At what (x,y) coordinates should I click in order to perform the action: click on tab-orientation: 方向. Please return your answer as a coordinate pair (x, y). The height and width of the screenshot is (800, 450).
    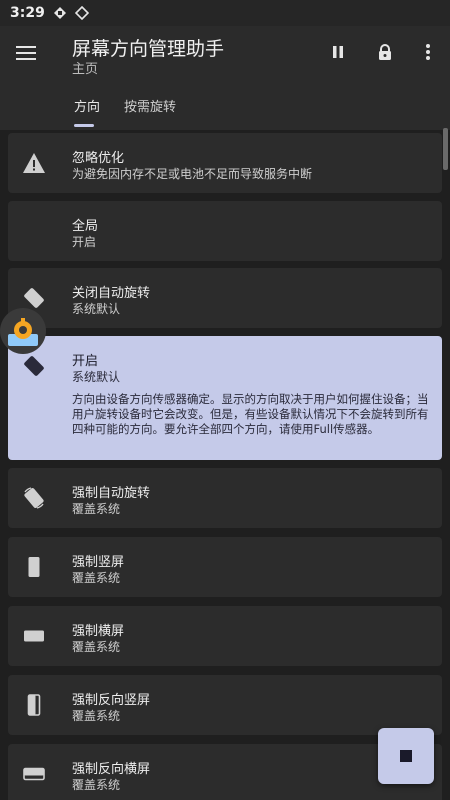
    Looking at the image, I should click on (87, 105).